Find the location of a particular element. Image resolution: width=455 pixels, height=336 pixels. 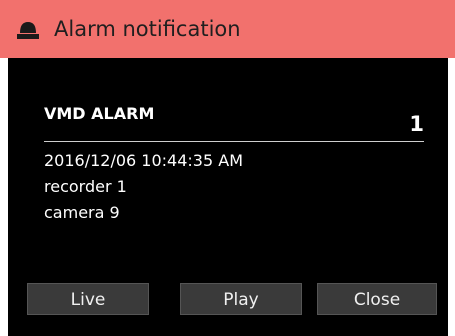

alarm-recorder: recorder 1 is located at coordinates (85, 186).